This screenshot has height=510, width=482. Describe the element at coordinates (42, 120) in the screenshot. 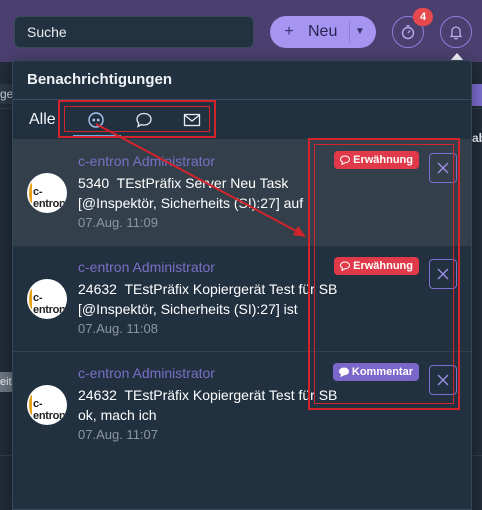

I see `tab-all: Alle` at that location.